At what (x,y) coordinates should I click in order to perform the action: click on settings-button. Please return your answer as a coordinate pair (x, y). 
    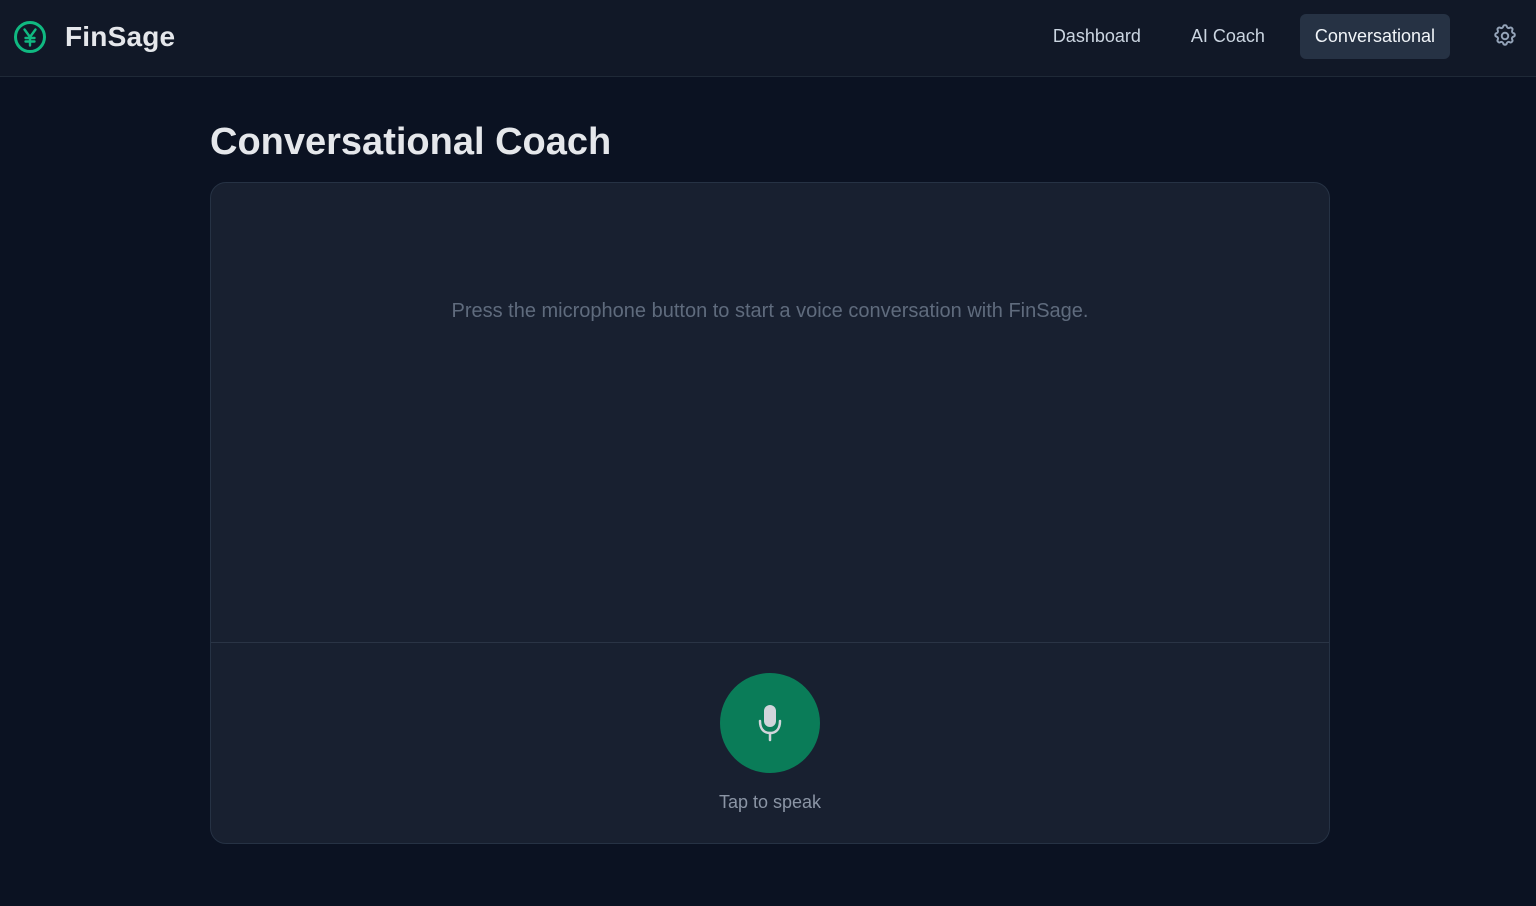
    Looking at the image, I should click on (1505, 36).